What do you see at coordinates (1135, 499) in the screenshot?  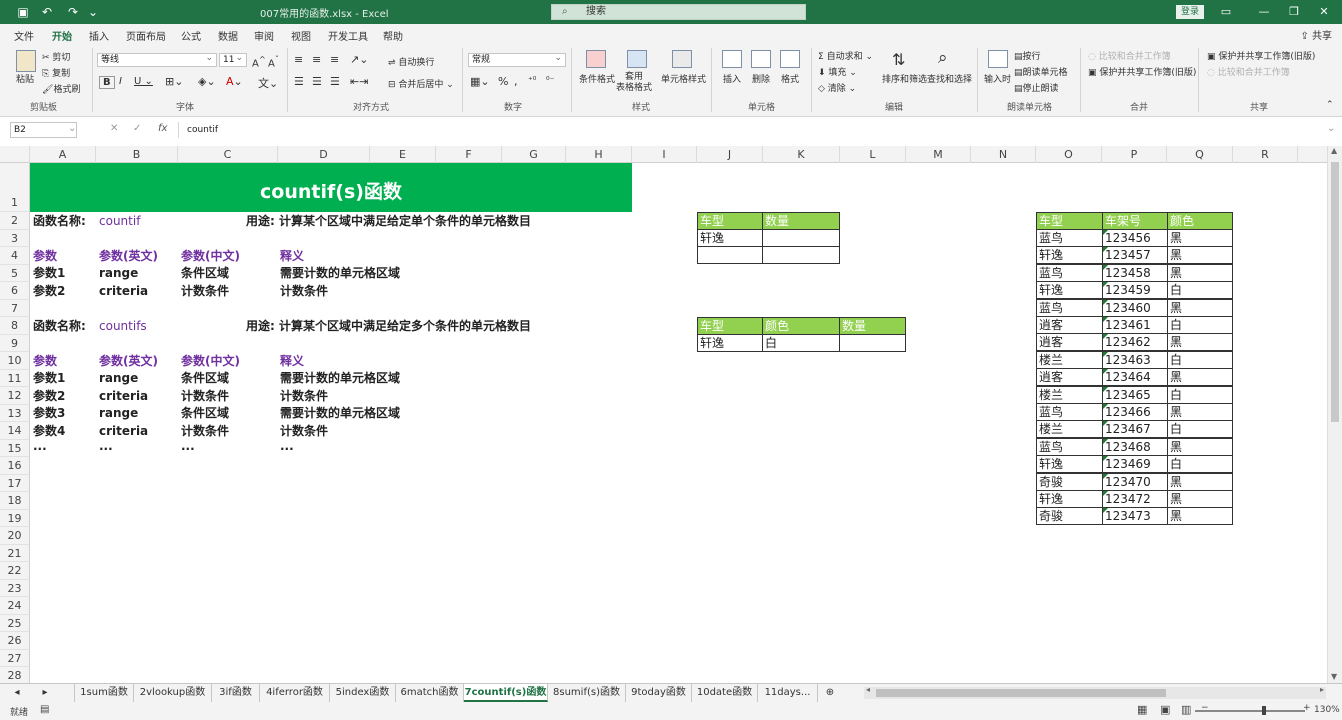 I see `table3-cell: 123472` at bounding box center [1135, 499].